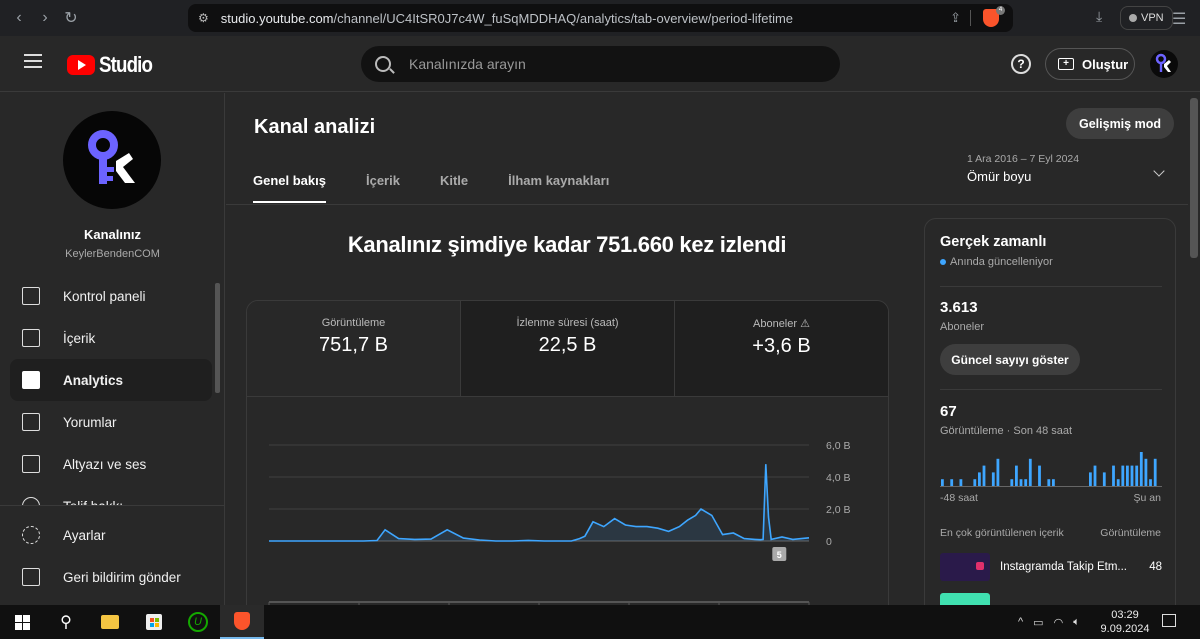  Describe the element at coordinates (1020, 622) in the screenshot. I see `chevron-up-icon: ^` at that location.